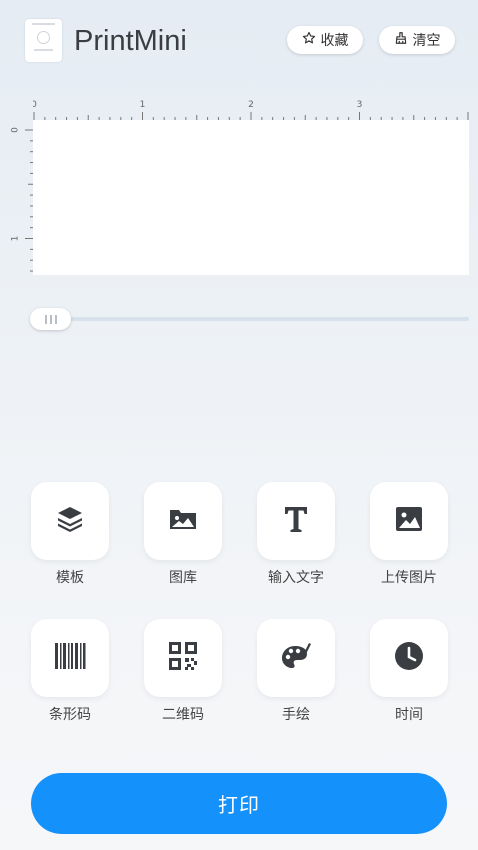 This screenshot has height=850, width=478. Describe the element at coordinates (50, 319) in the screenshot. I see `zoom-slider-thumb` at that location.